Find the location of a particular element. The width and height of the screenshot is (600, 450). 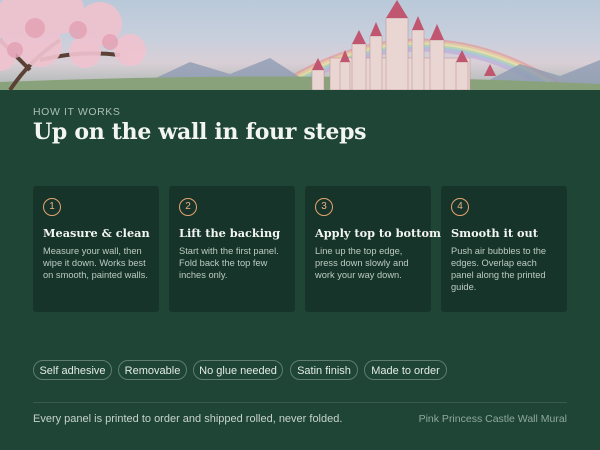

step-title: Apply top to bottom is located at coordinates (378, 233).